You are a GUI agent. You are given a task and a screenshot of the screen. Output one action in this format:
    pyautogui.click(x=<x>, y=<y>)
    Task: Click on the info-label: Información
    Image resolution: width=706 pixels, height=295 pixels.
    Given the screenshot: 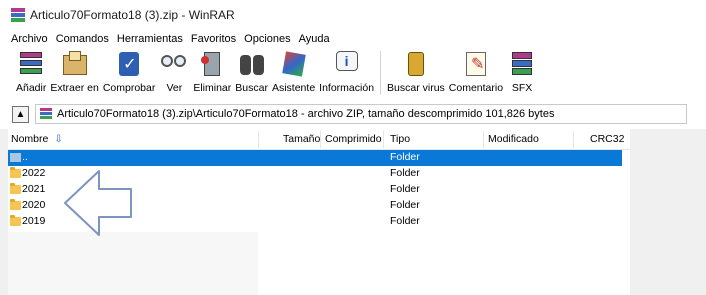 What is the action you would take?
    pyautogui.click(x=347, y=88)
    